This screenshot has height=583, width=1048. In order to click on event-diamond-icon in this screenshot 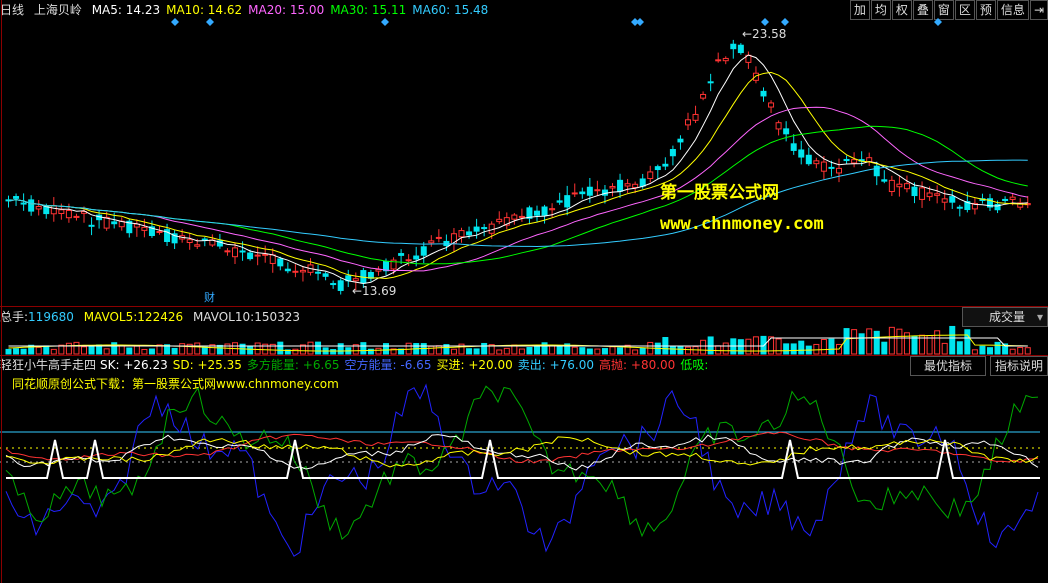, I will do `click(385, 22)`.